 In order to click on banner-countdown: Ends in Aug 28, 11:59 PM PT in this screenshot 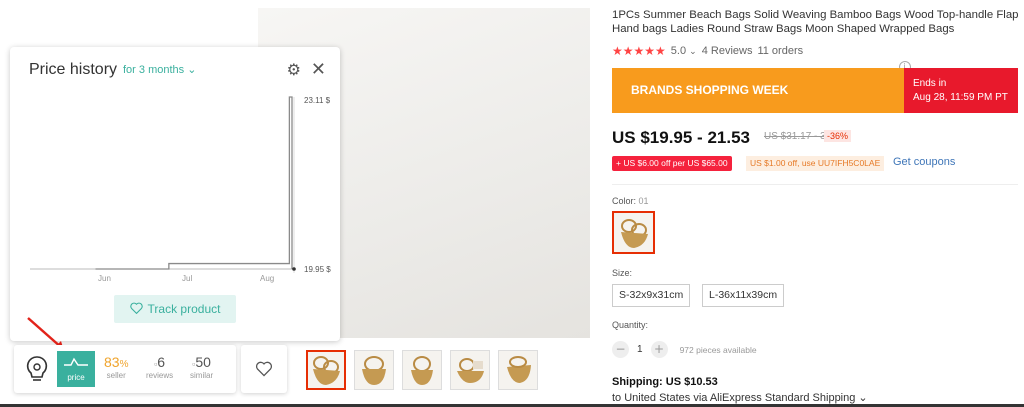, I will do `click(961, 90)`.